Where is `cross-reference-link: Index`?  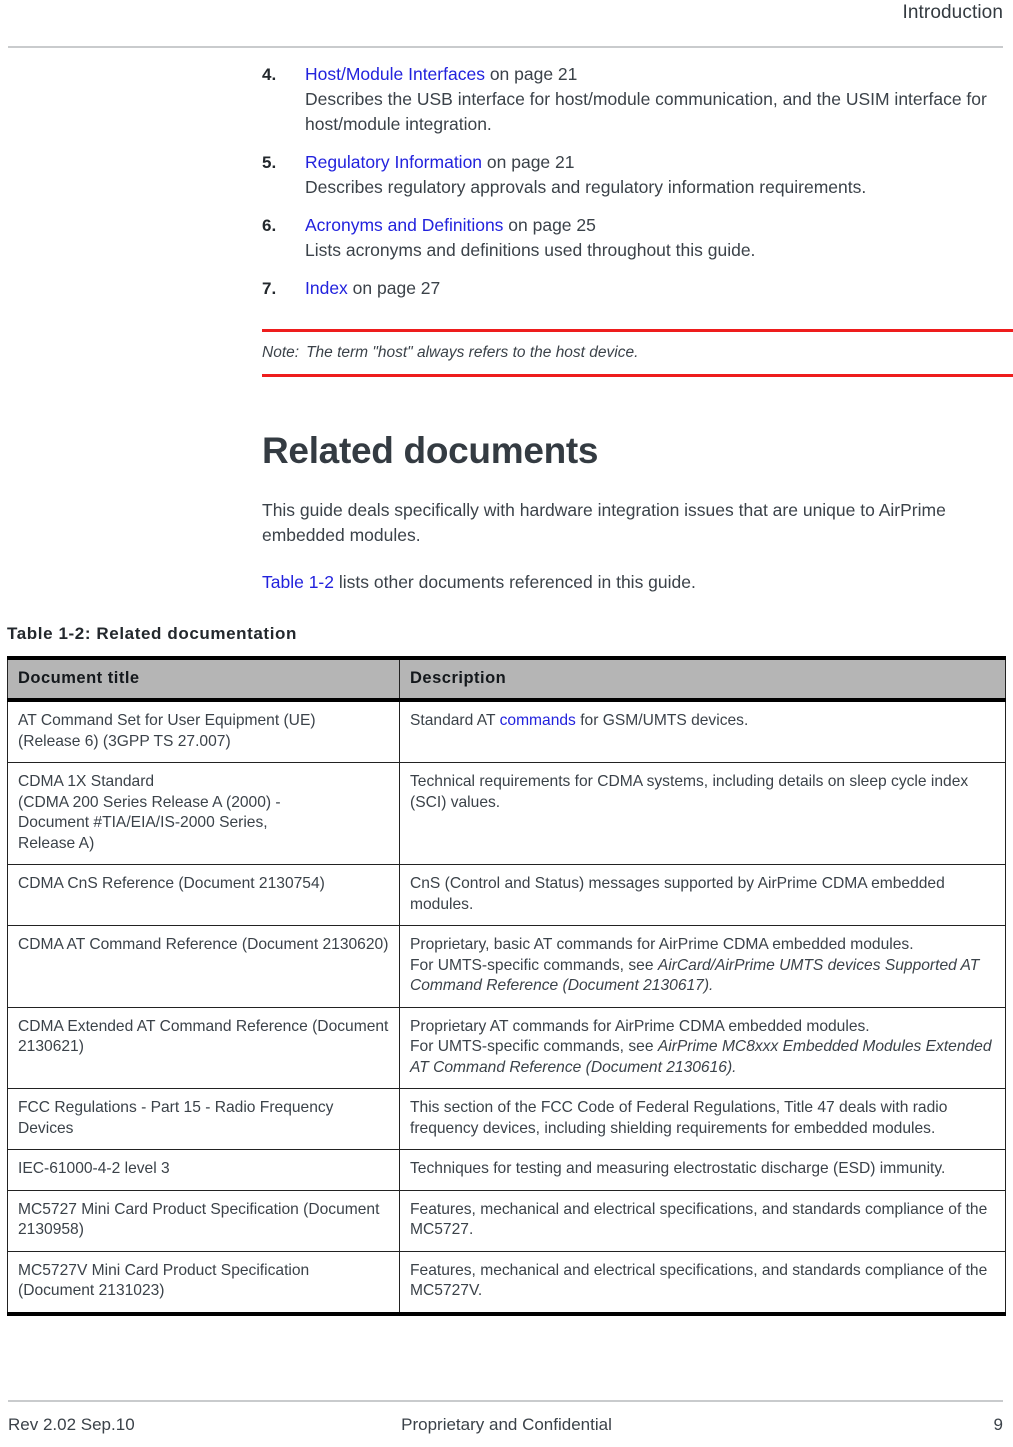 cross-reference-link: Index is located at coordinates (326, 288).